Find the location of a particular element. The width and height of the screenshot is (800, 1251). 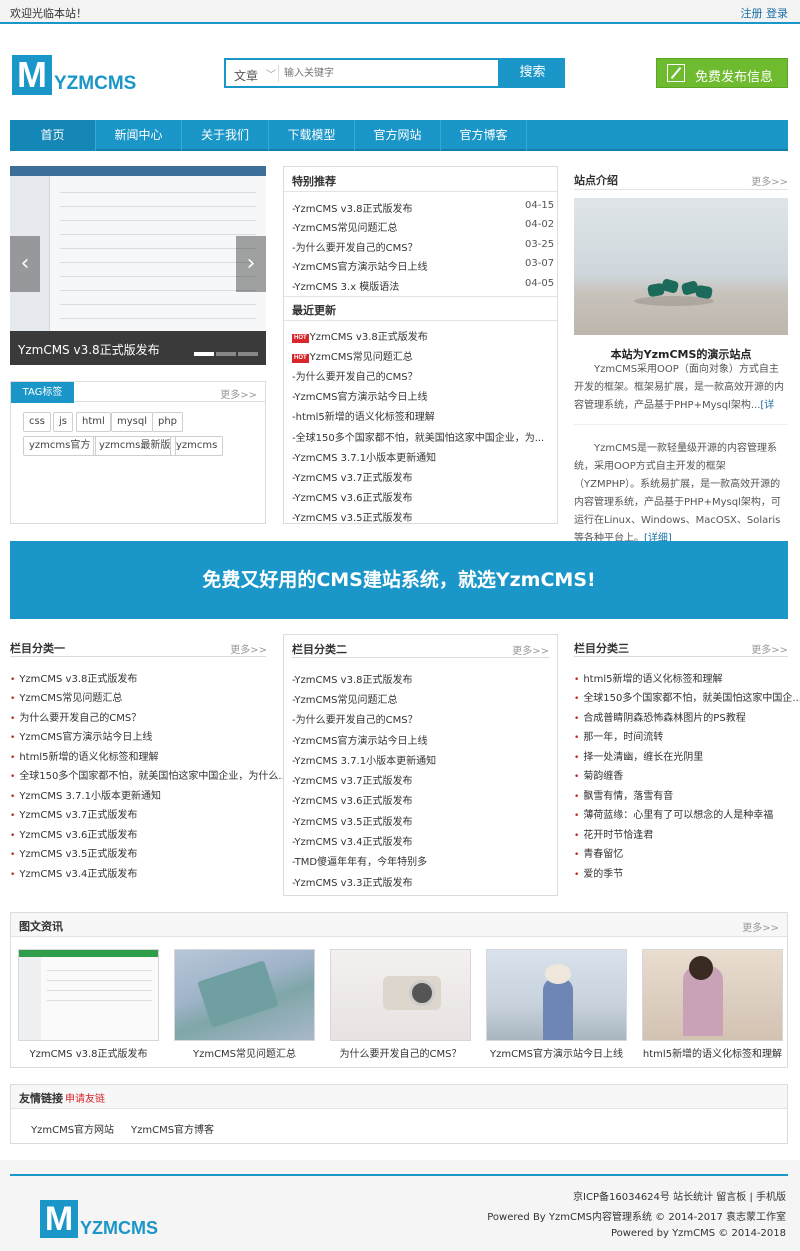

list-item: 那一年，时间流转 is located at coordinates (618, 735).